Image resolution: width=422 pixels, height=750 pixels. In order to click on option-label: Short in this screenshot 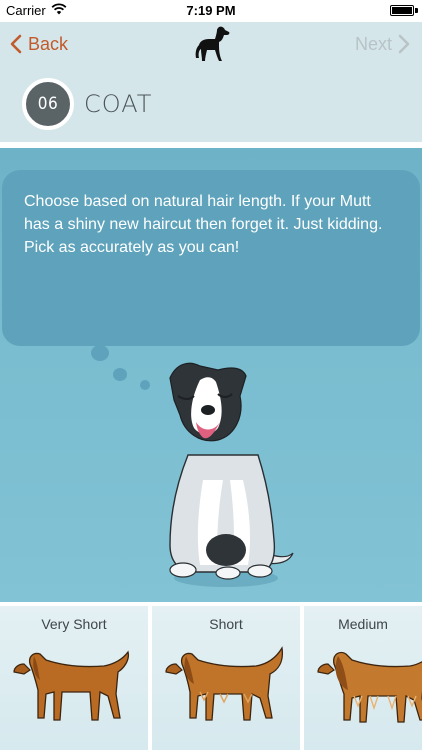, I will do `click(226, 624)`.